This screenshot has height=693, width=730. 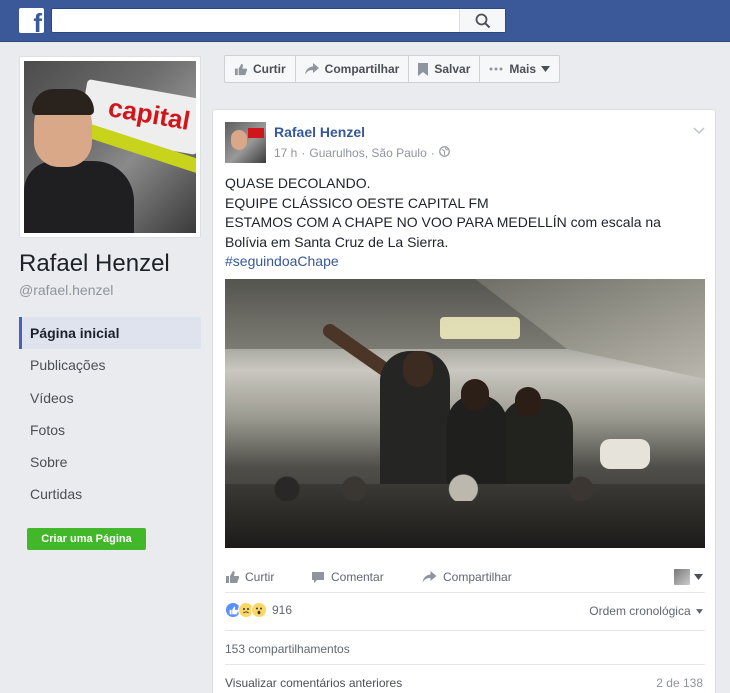 What do you see at coordinates (467, 577) in the screenshot?
I see `share-button: Compartilhar` at bounding box center [467, 577].